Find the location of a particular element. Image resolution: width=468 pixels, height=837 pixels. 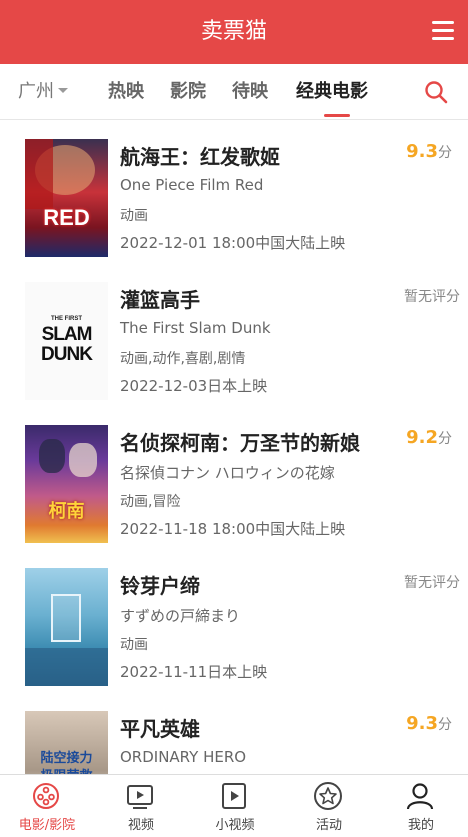

tab-label: 视频 is located at coordinates (140, 825).